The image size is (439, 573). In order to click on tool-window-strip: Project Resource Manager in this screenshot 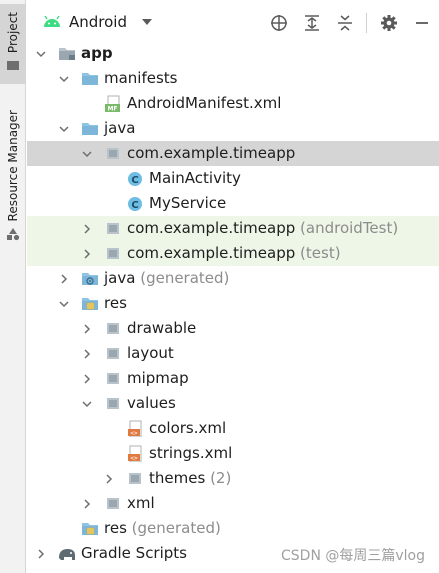, I will do `click(13, 286)`.